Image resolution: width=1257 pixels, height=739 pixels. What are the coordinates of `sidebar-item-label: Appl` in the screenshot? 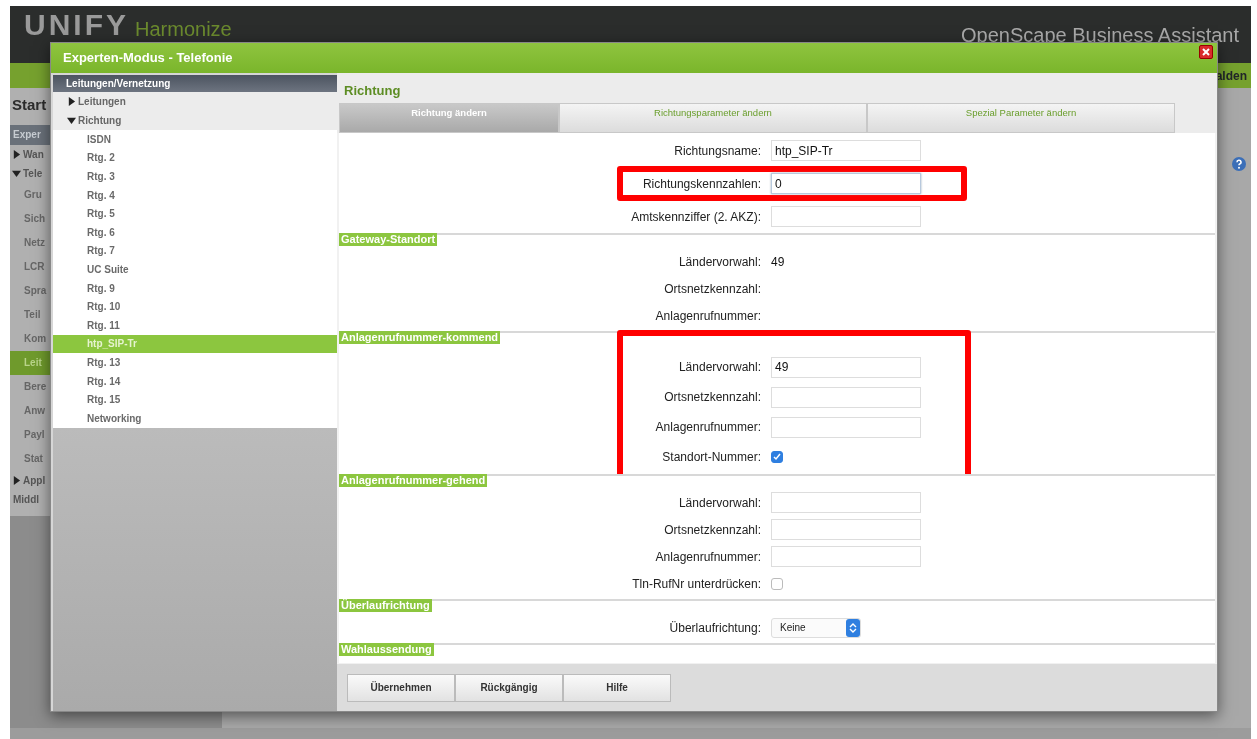 It's located at (34, 480).